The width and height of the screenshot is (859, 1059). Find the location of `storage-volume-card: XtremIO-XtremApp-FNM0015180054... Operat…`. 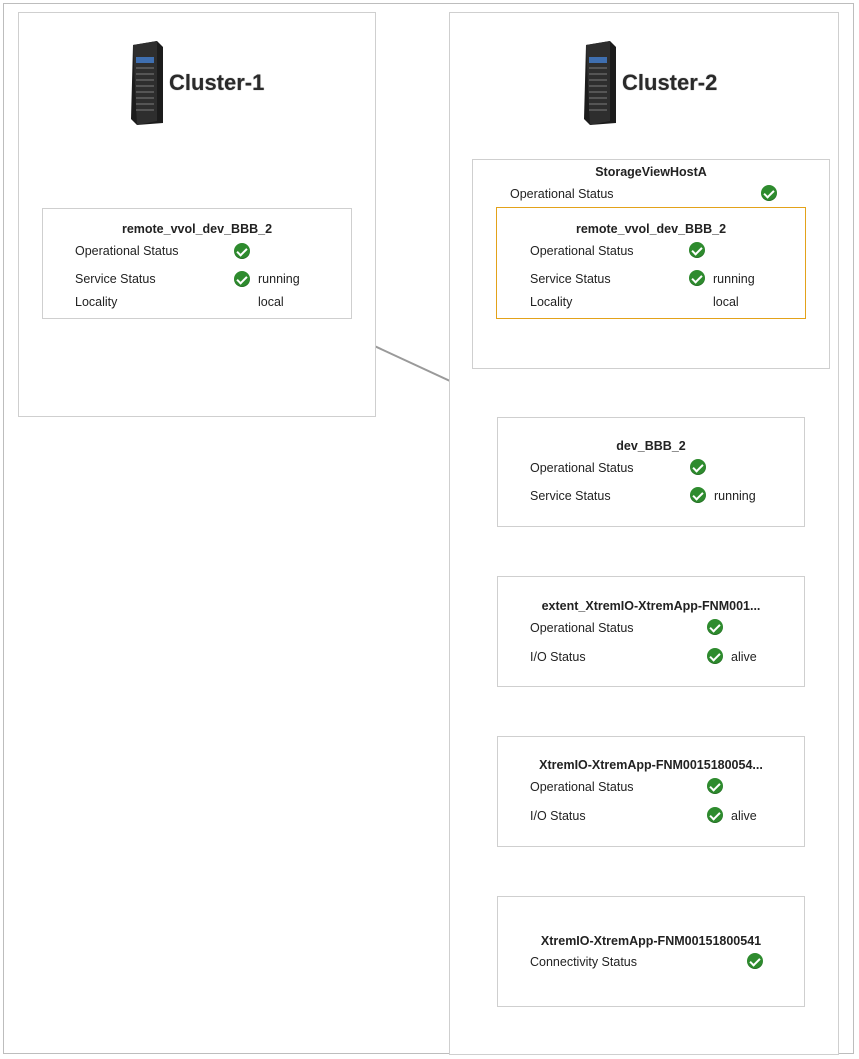

storage-volume-card: XtremIO-XtremApp-FNM0015180054... Operat… is located at coordinates (651, 791).